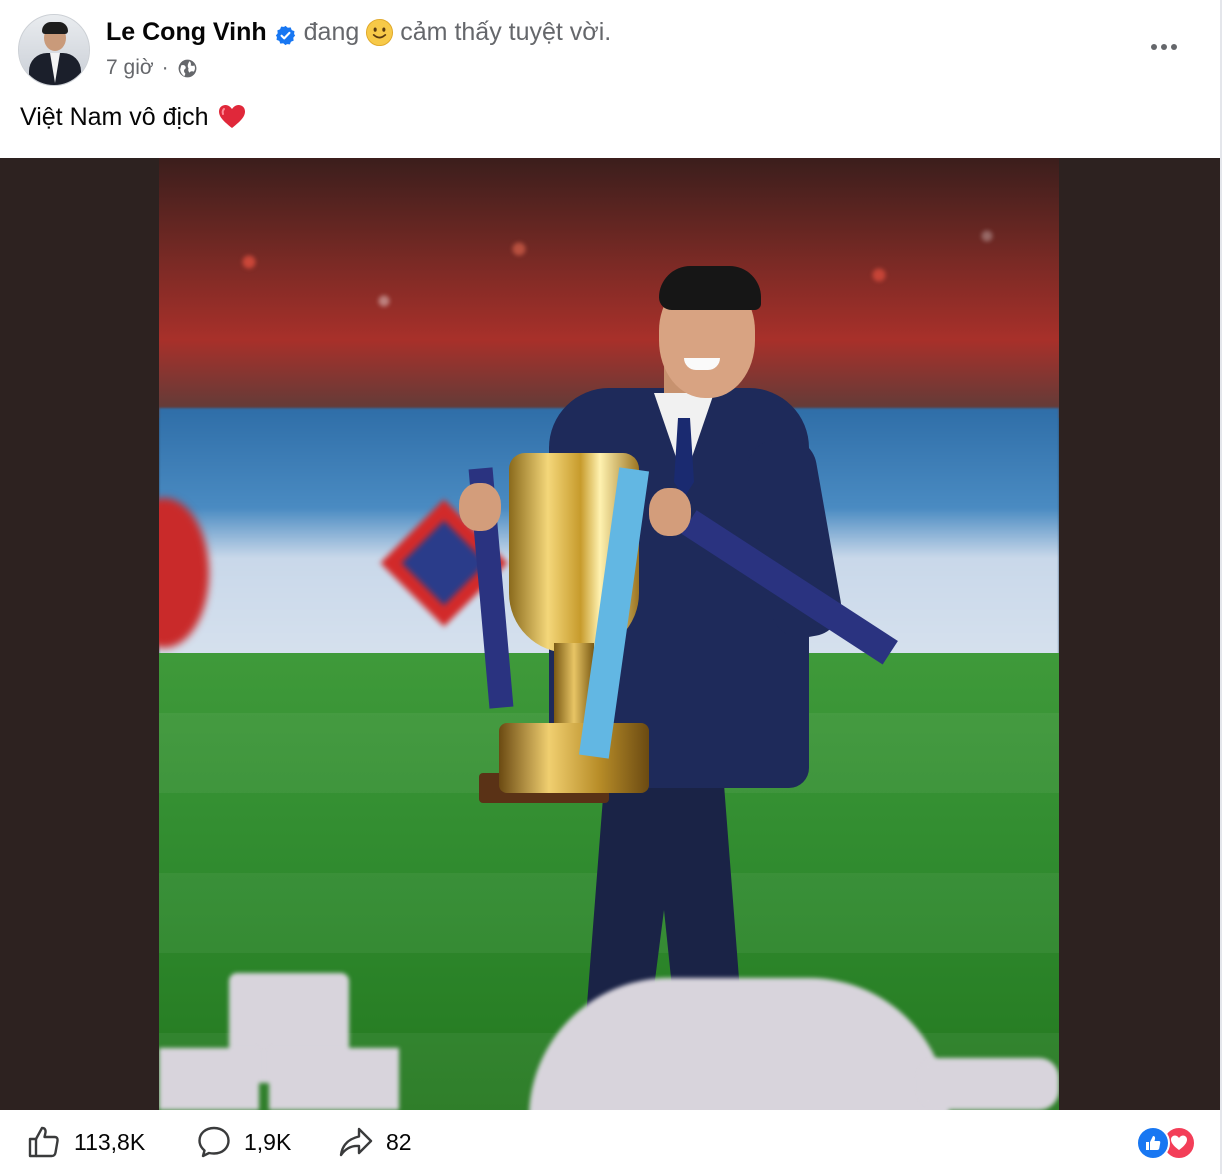 The image size is (1222, 1174). I want to click on post-footer: 113,8K 1,9K 82, so click(610, 1142).